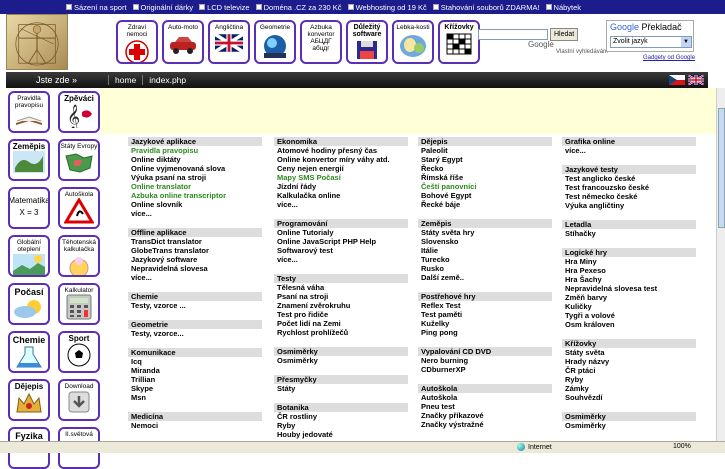 The height and width of the screenshot is (469, 725). What do you see at coordinates (629, 205) in the screenshot?
I see `section-link: Výuka angličtiny` at bounding box center [629, 205].